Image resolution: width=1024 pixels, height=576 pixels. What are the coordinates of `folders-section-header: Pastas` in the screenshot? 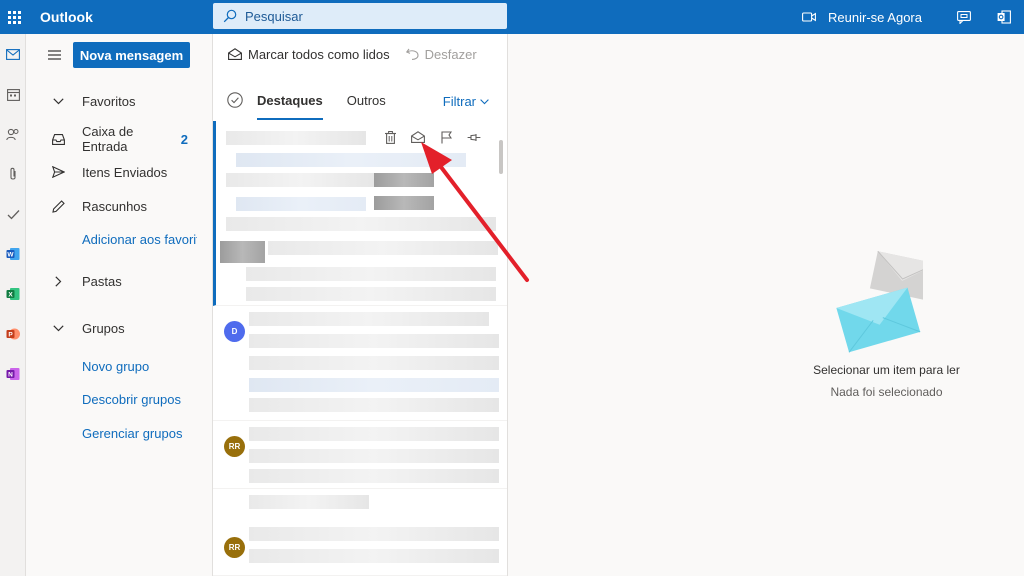 It's located at (123, 281).